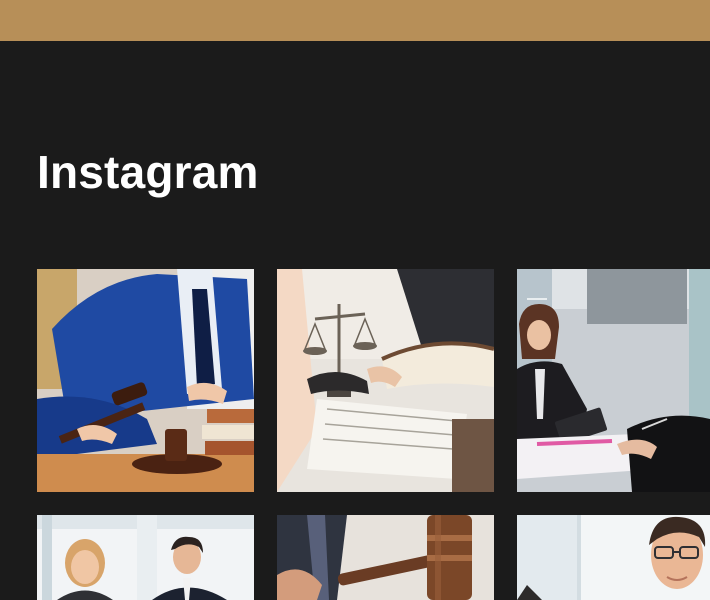  I want to click on gavel-closeup-photo, so click(385, 557).